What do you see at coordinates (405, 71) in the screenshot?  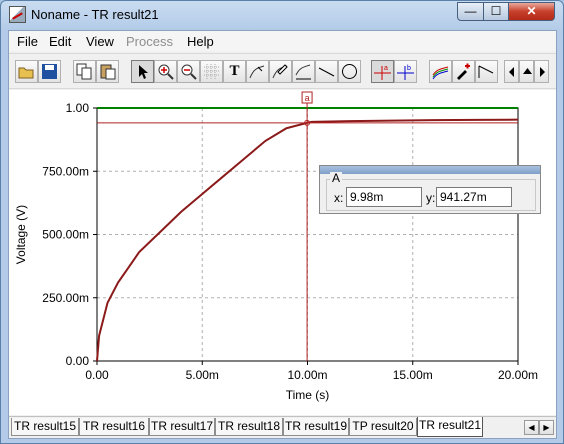 I see `cursor-b-icon: b` at bounding box center [405, 71].